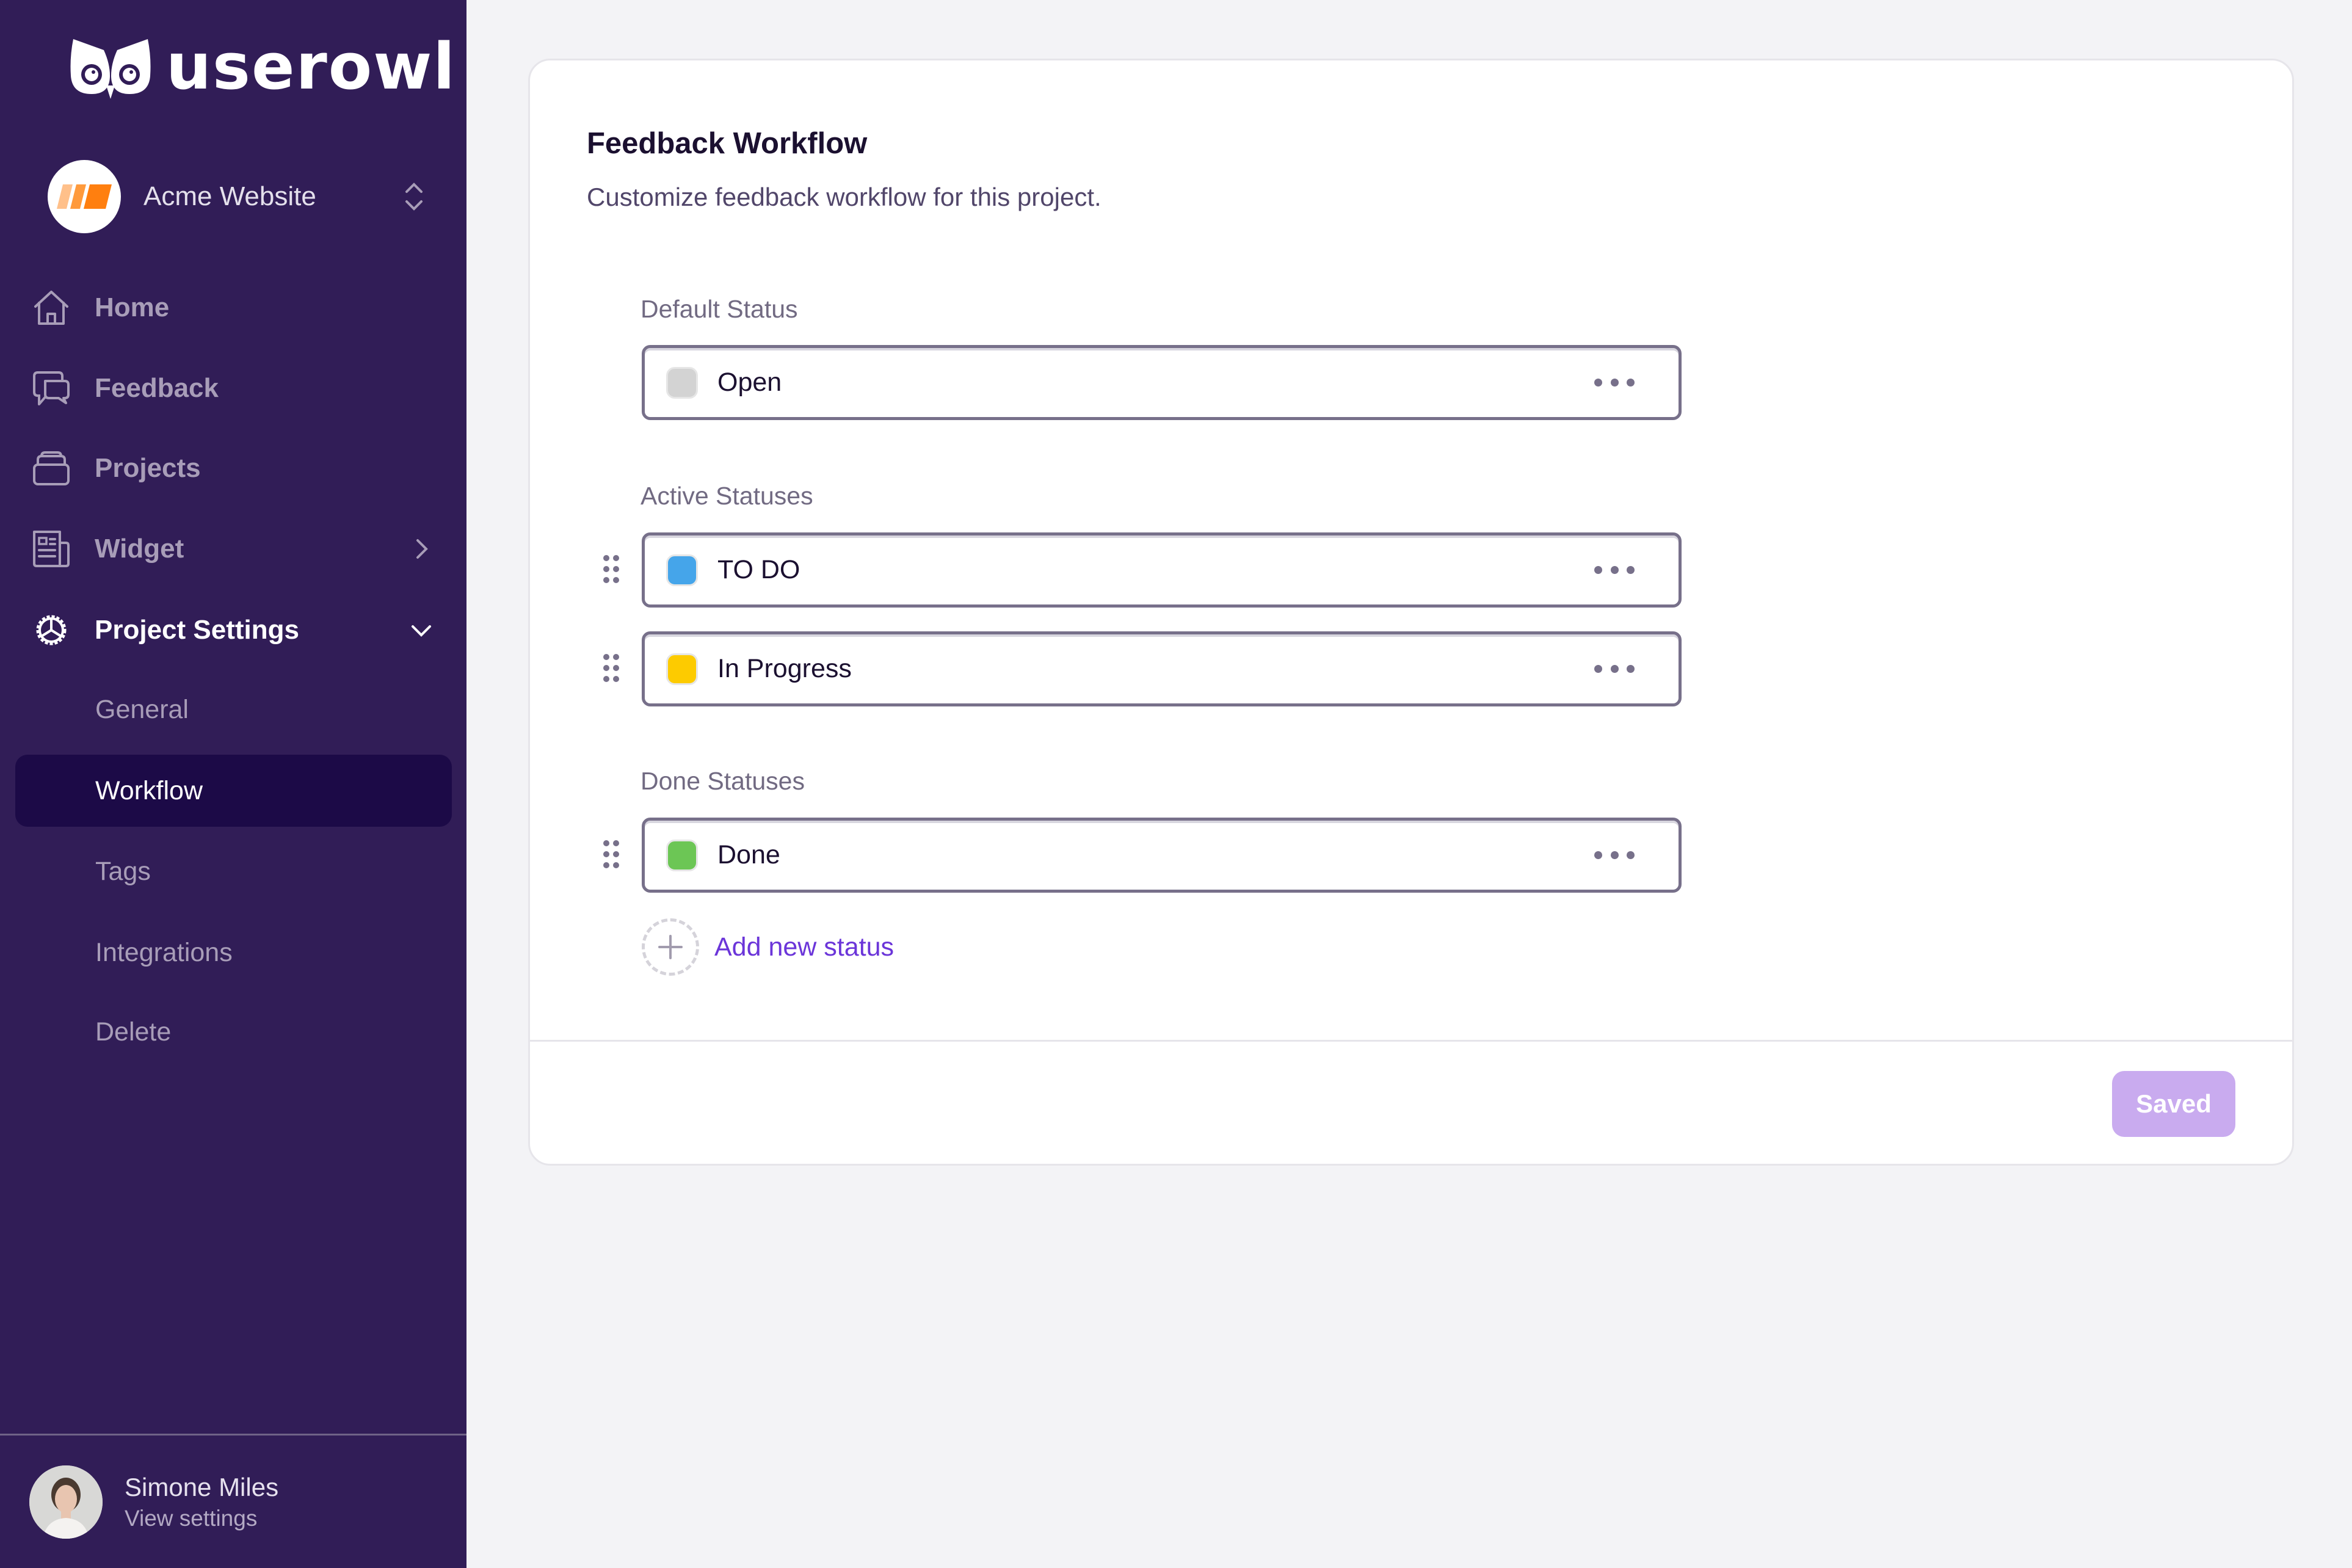 This screenshot has width=2352, height=1568. What do you see at coordinates (51, 388) in the screenshot?
I see `chat-bubbles-icon` at bounding box center [51, 388].